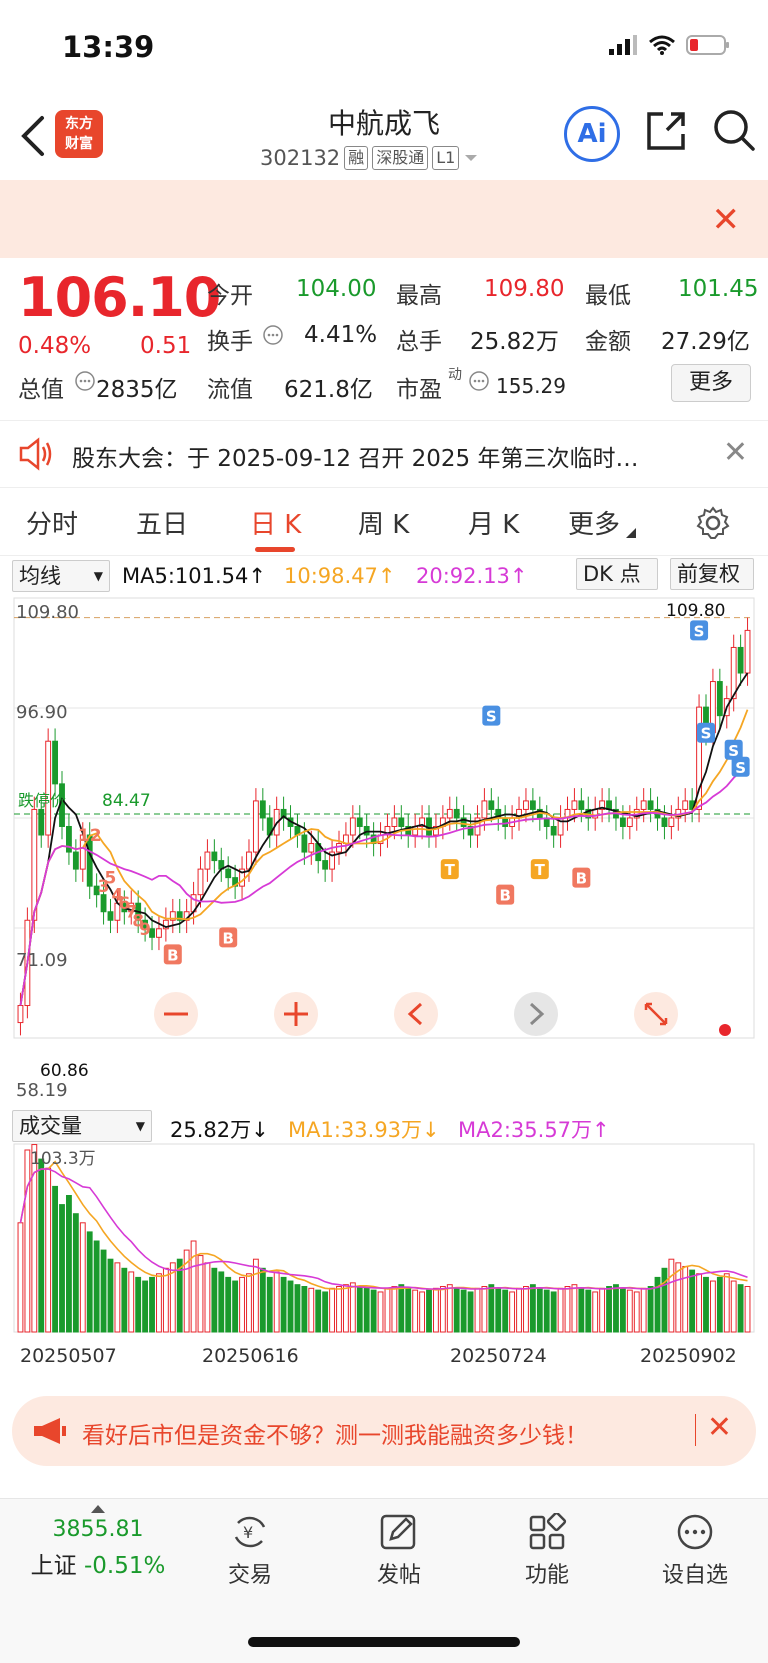 The height and width of the screenshot is (1663, 768). I want to click on index-name: 上证, so click(53, 1566).